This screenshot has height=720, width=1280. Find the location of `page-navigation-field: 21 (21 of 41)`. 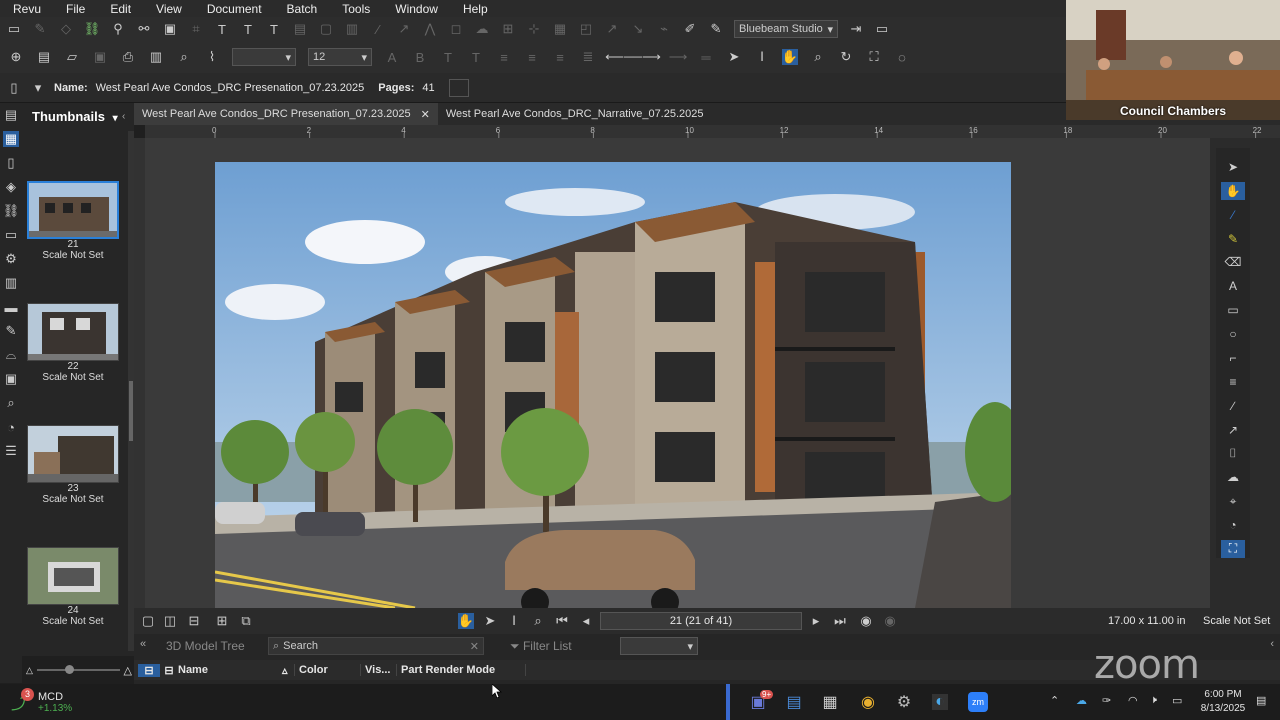

page-navigation-field: 21 (21 of 41) is located at coordinates (701, 621).